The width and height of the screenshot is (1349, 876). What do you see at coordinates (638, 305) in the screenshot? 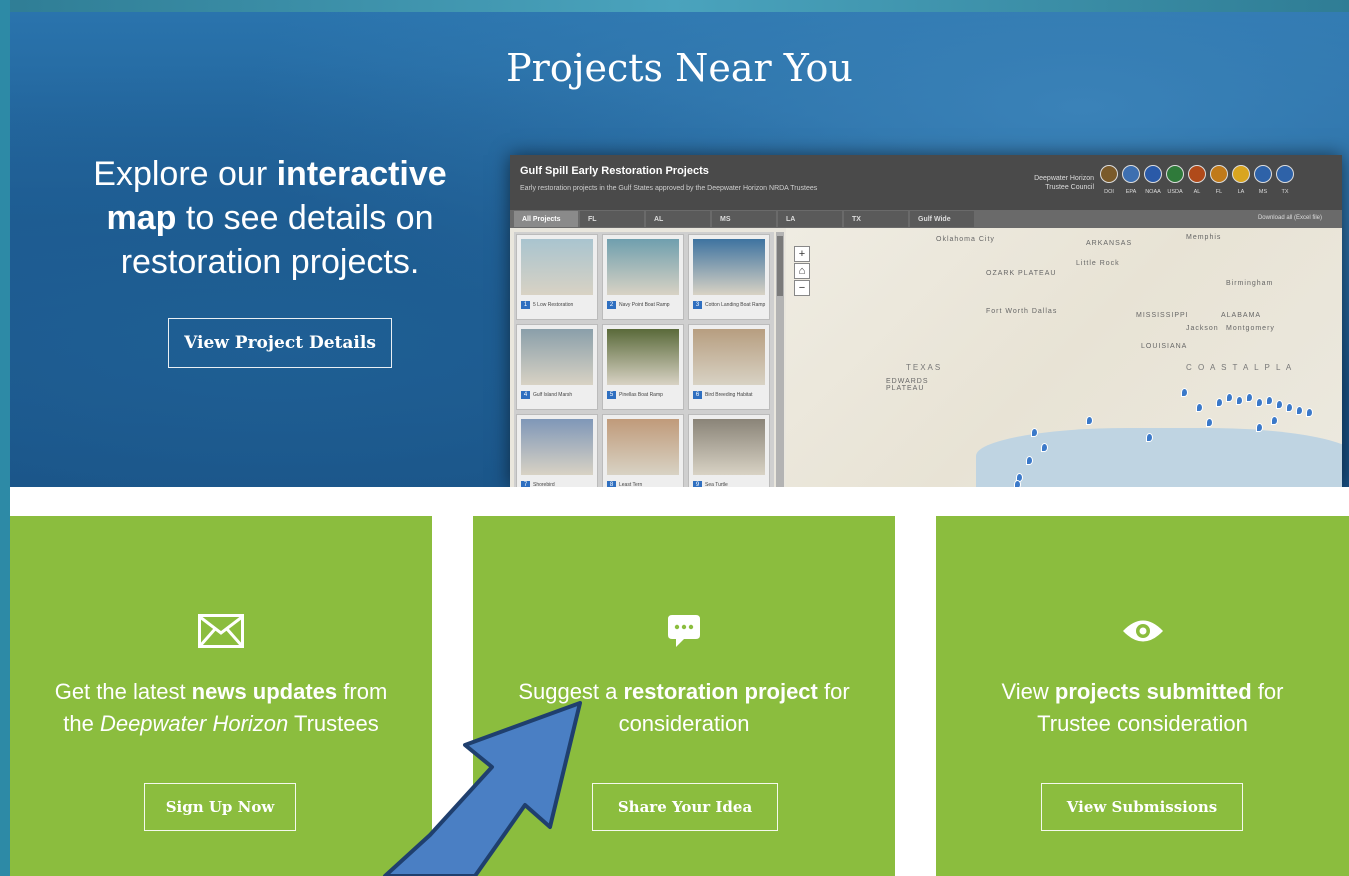
I see `project-caption: 2 Navy Point Boat Ramp` at bounding box center [638, 305].